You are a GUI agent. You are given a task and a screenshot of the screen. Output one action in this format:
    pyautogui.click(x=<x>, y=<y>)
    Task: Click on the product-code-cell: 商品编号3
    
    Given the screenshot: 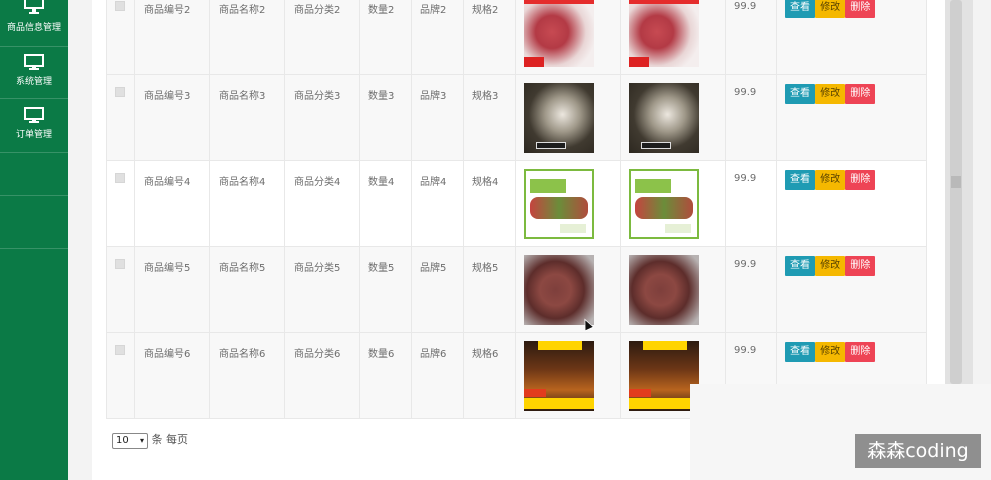 What is the action you would take?
    pyautogui.click(x=172, y=117)
    